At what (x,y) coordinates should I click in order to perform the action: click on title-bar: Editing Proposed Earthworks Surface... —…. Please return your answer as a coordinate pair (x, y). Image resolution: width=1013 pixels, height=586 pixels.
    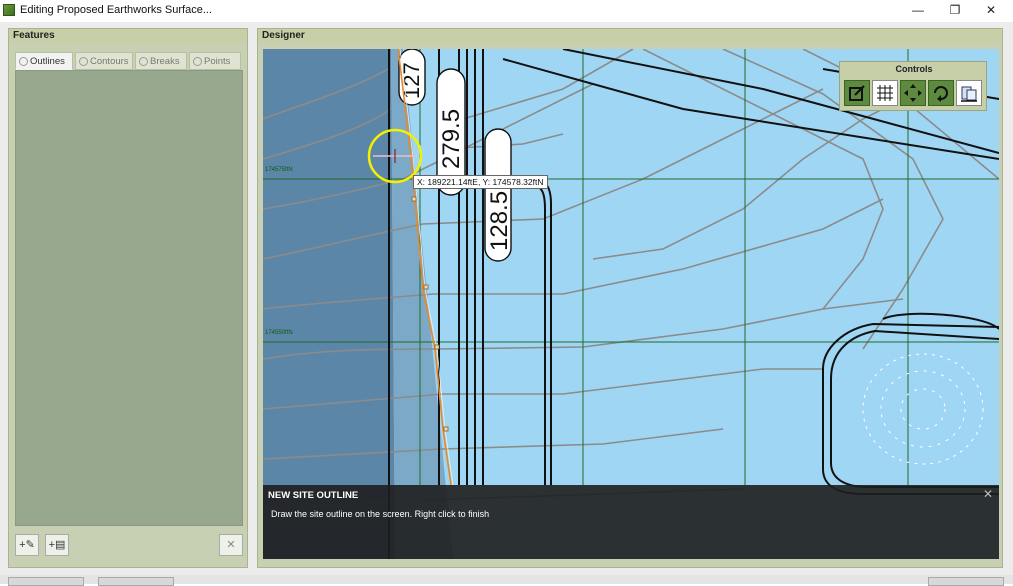
    Looking at the image, I should click on (506, 11).